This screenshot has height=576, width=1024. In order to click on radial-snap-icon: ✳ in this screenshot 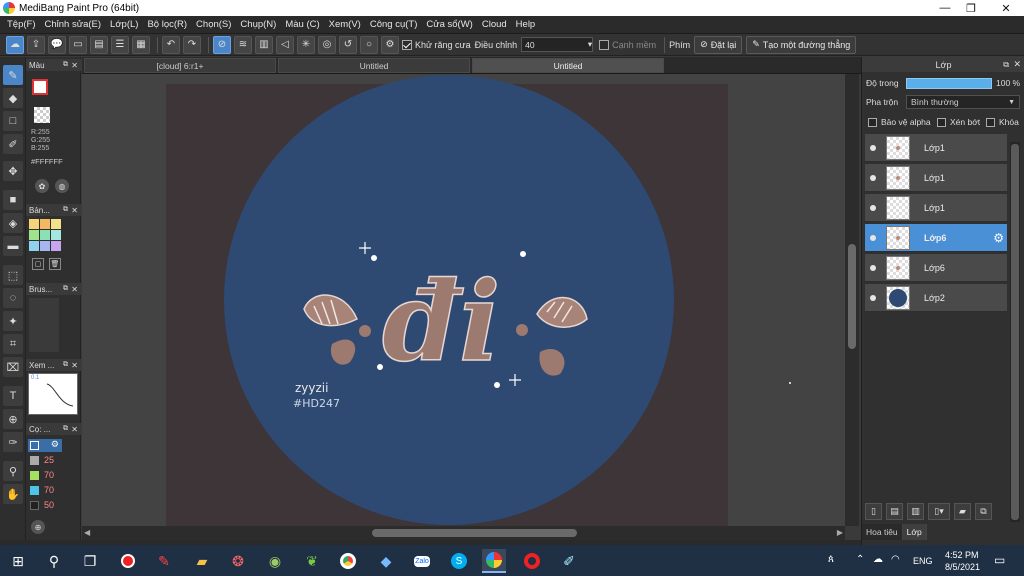, I will do `click(306, 44)`.